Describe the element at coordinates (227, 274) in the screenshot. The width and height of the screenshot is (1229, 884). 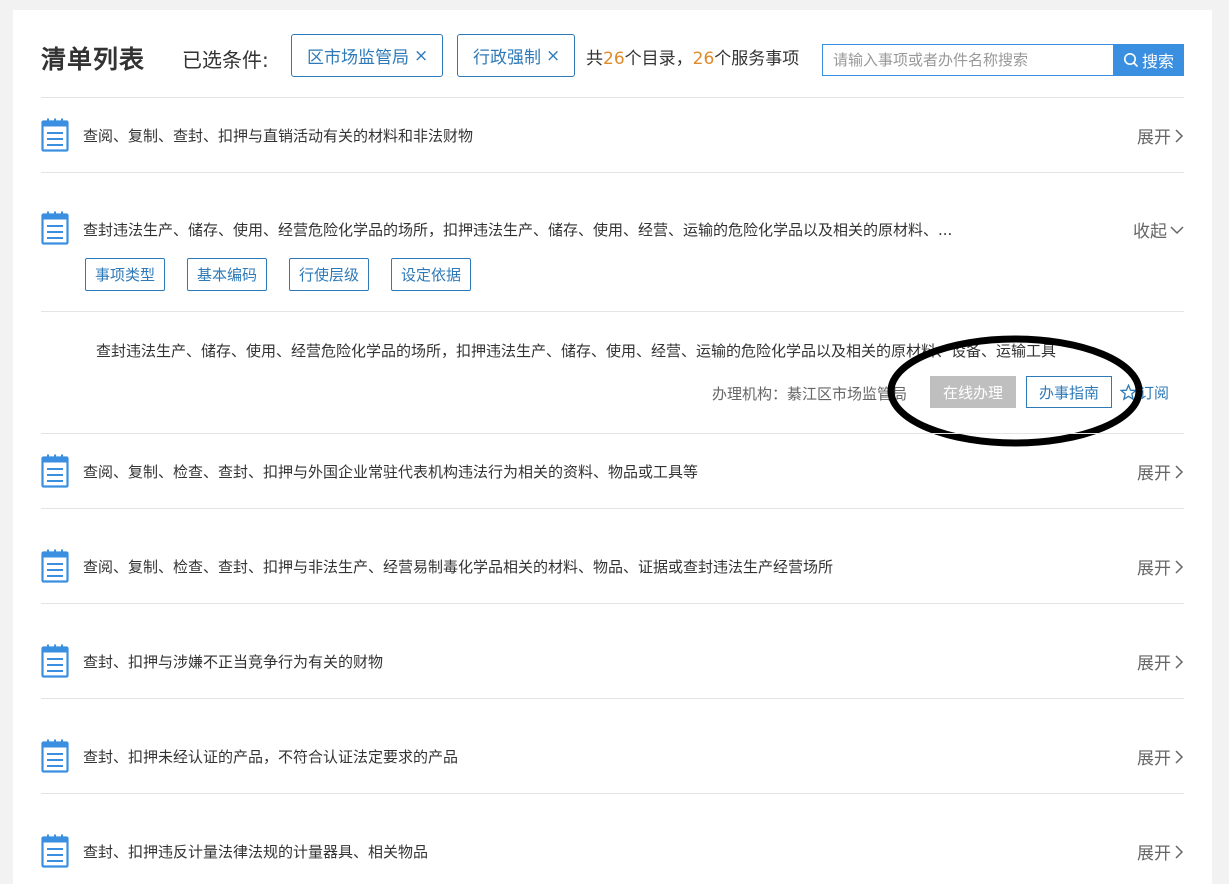
I see `tag-basic-code: 基本编码` at that location.